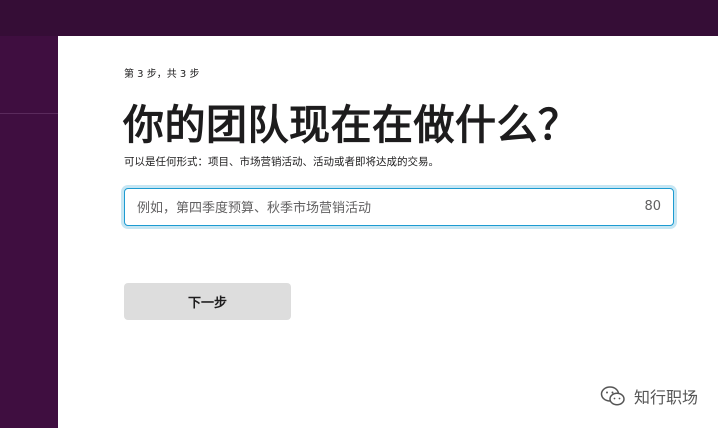  What do you see at coordinates (207, 301) in the screenshot?
I see `next-button: 下一步` at bounding box center [207, 301].